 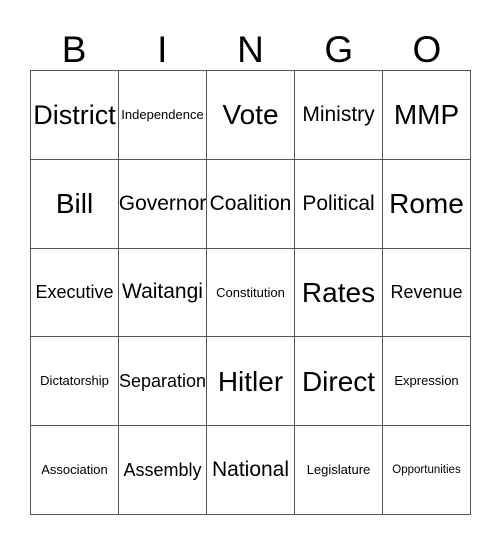 I want to click on bingo-header-letter-i: I, so click(x=162, y=49).